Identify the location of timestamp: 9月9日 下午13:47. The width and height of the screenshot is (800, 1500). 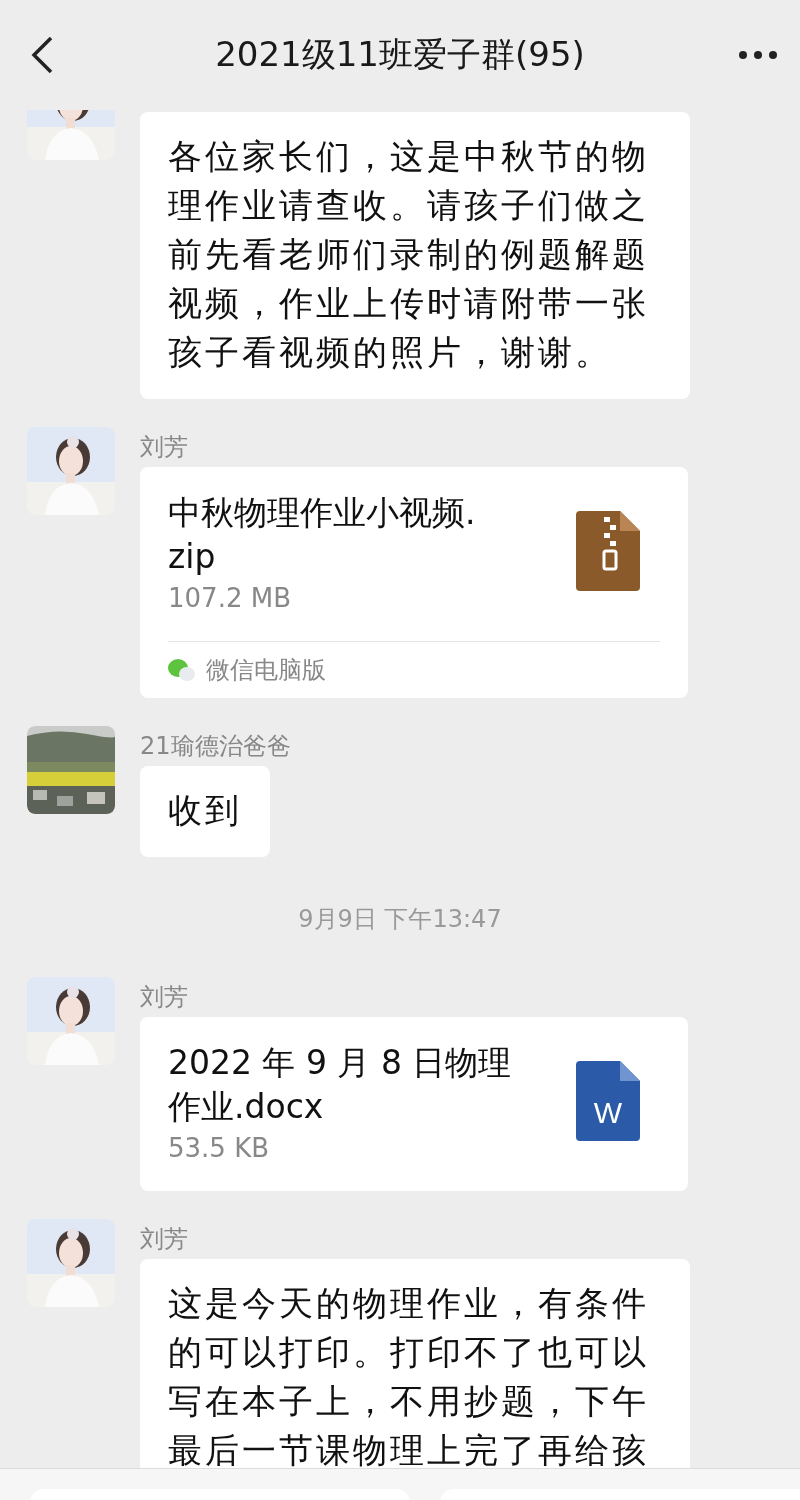
(400, 919).